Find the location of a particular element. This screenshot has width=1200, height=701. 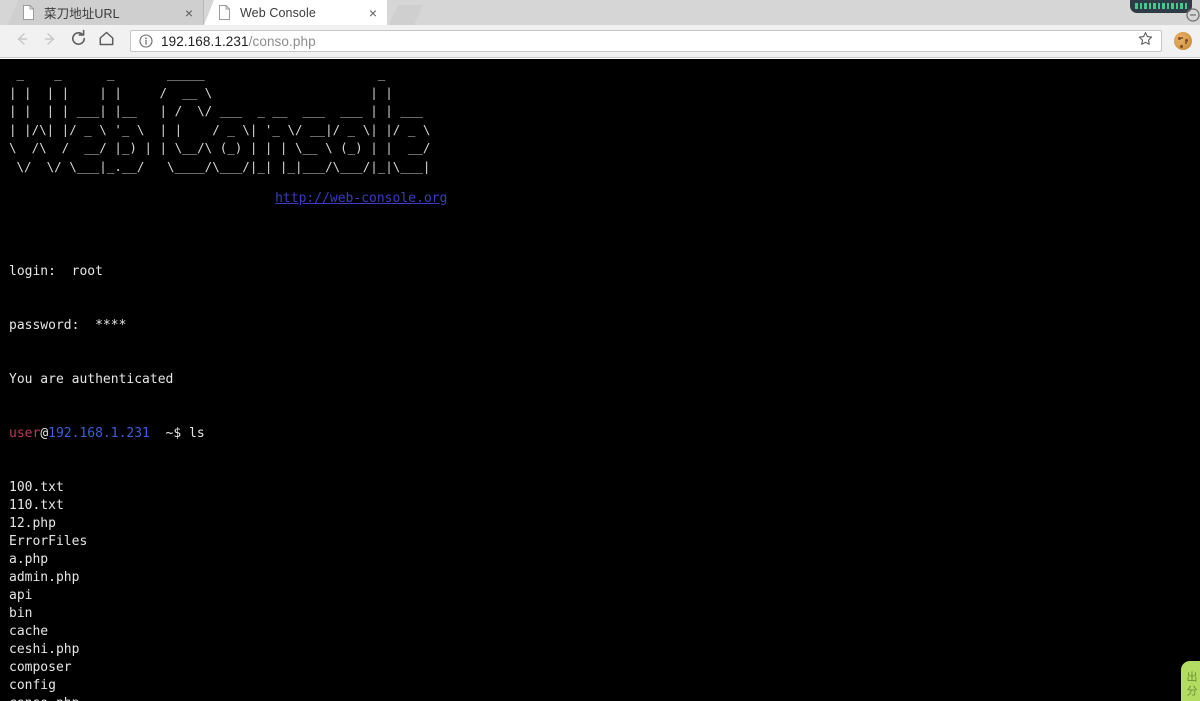

file-list-item: bin is located at coordinates (21, 613).